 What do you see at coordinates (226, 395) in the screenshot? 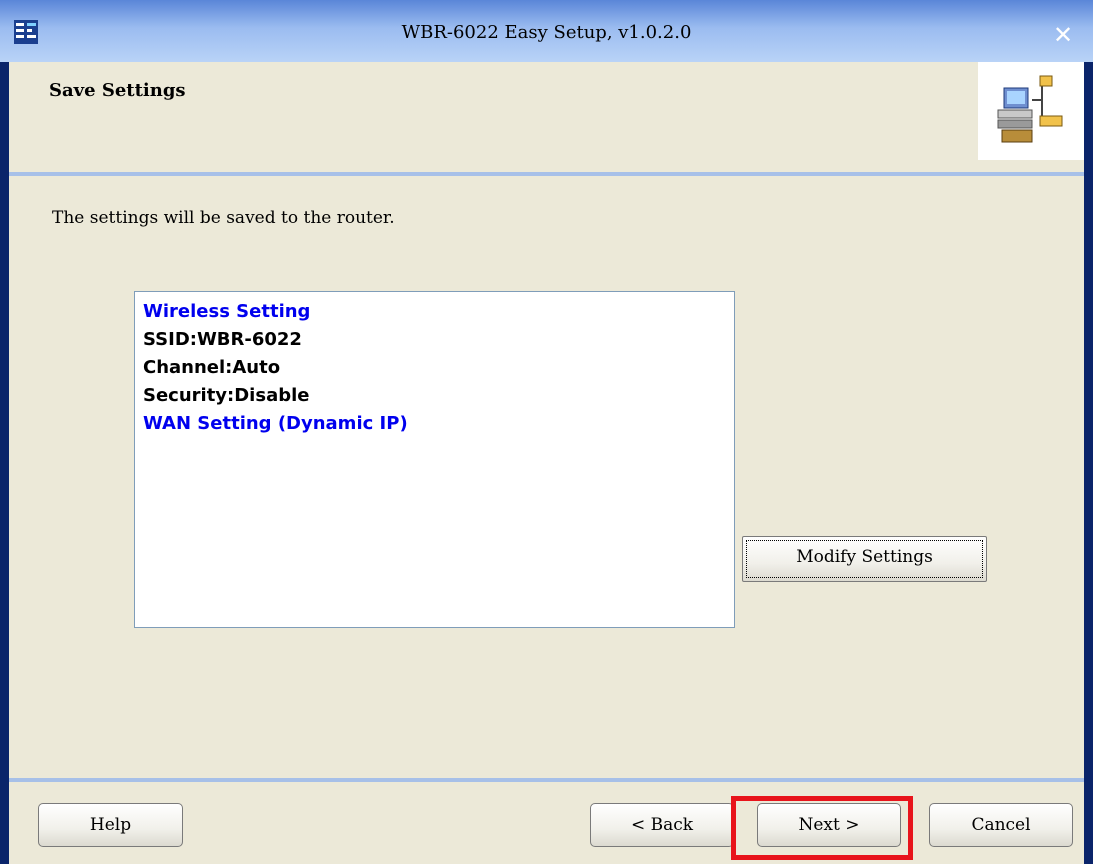
I see `security-value: Security:Disable` at bounding box center [226, 395].